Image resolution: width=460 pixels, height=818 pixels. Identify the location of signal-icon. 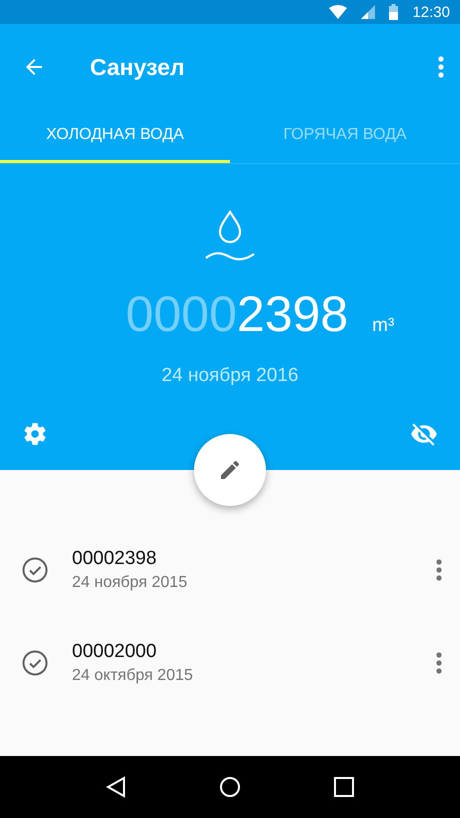
(368, 12).